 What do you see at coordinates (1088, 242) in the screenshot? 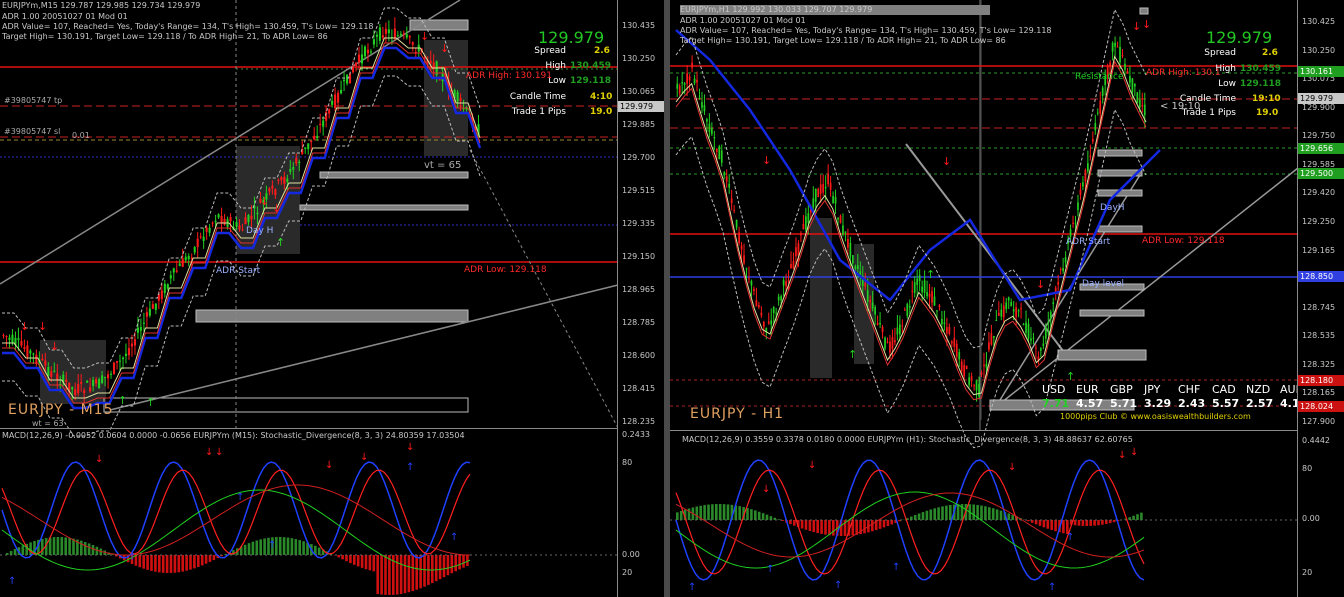
I see `adr-start-label: ADR Start` at bounding box center [1088, 242].